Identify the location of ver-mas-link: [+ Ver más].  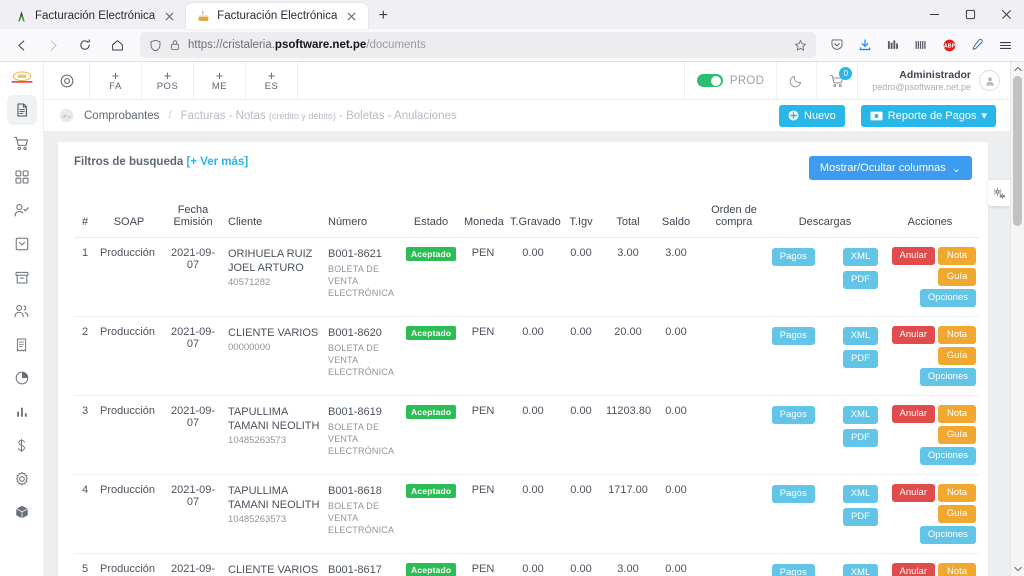
(217, 162).